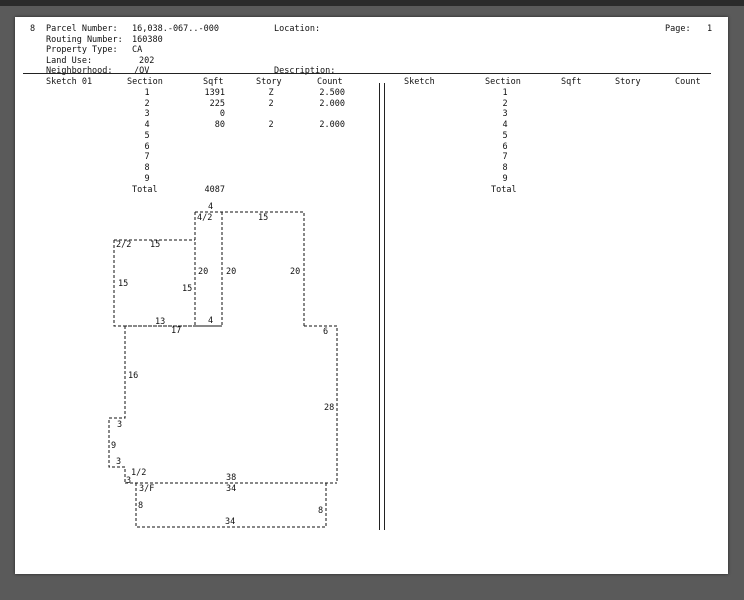  I want to click on sketch-dimension-label: 9, so click(113, 446).